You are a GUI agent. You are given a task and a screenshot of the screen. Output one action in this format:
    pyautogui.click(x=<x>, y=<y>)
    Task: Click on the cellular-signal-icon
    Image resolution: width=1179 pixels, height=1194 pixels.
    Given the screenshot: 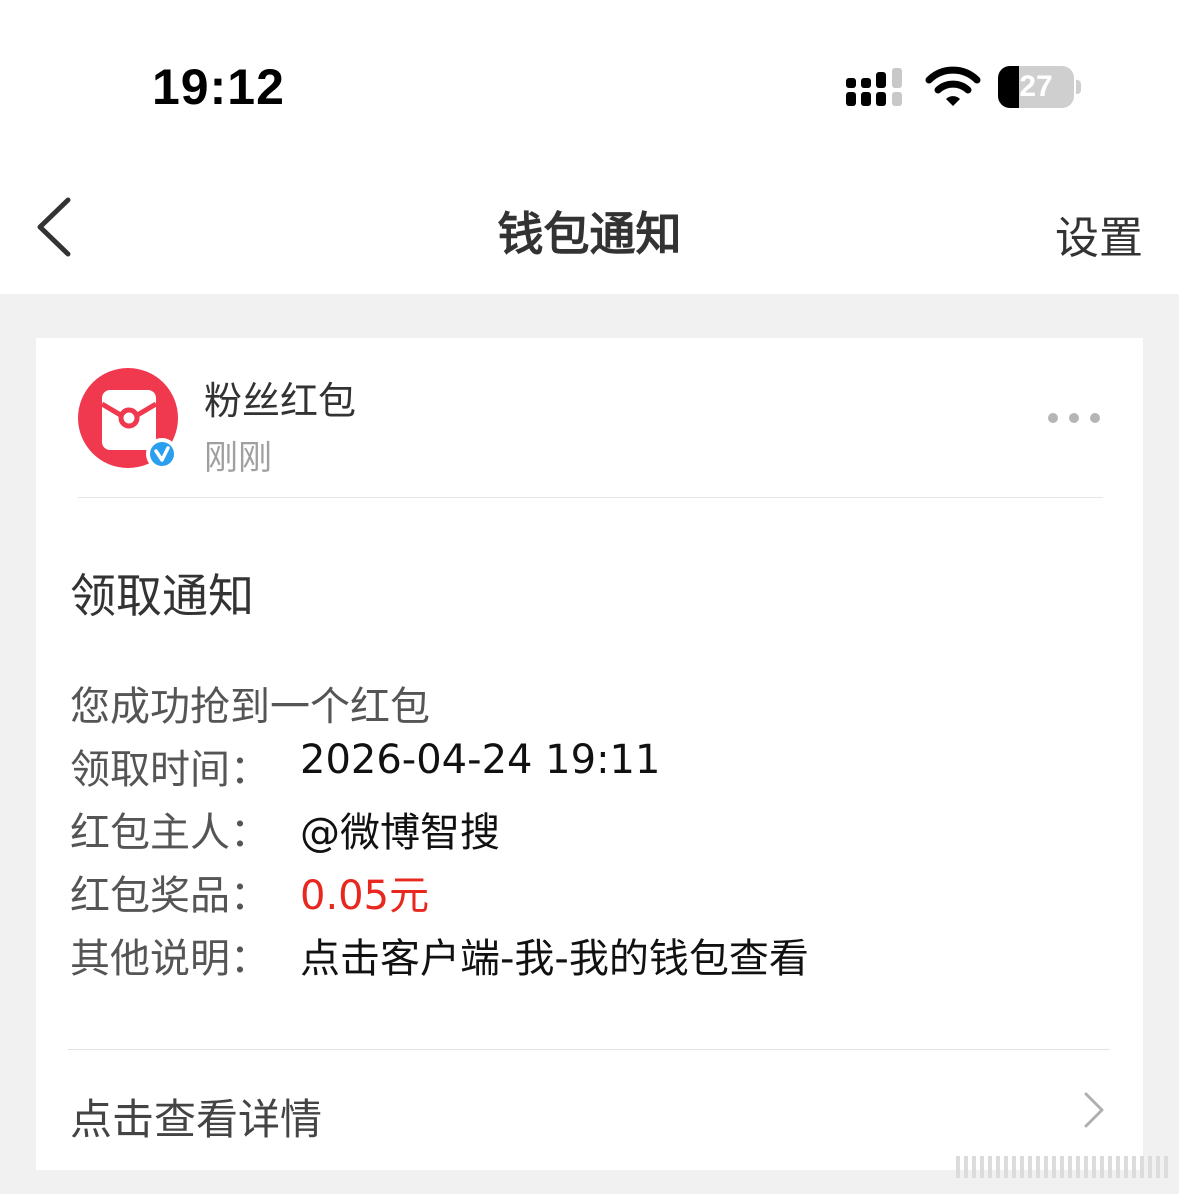 What is the action you would take?
    pyautogui.click(x=874, y=87)
    